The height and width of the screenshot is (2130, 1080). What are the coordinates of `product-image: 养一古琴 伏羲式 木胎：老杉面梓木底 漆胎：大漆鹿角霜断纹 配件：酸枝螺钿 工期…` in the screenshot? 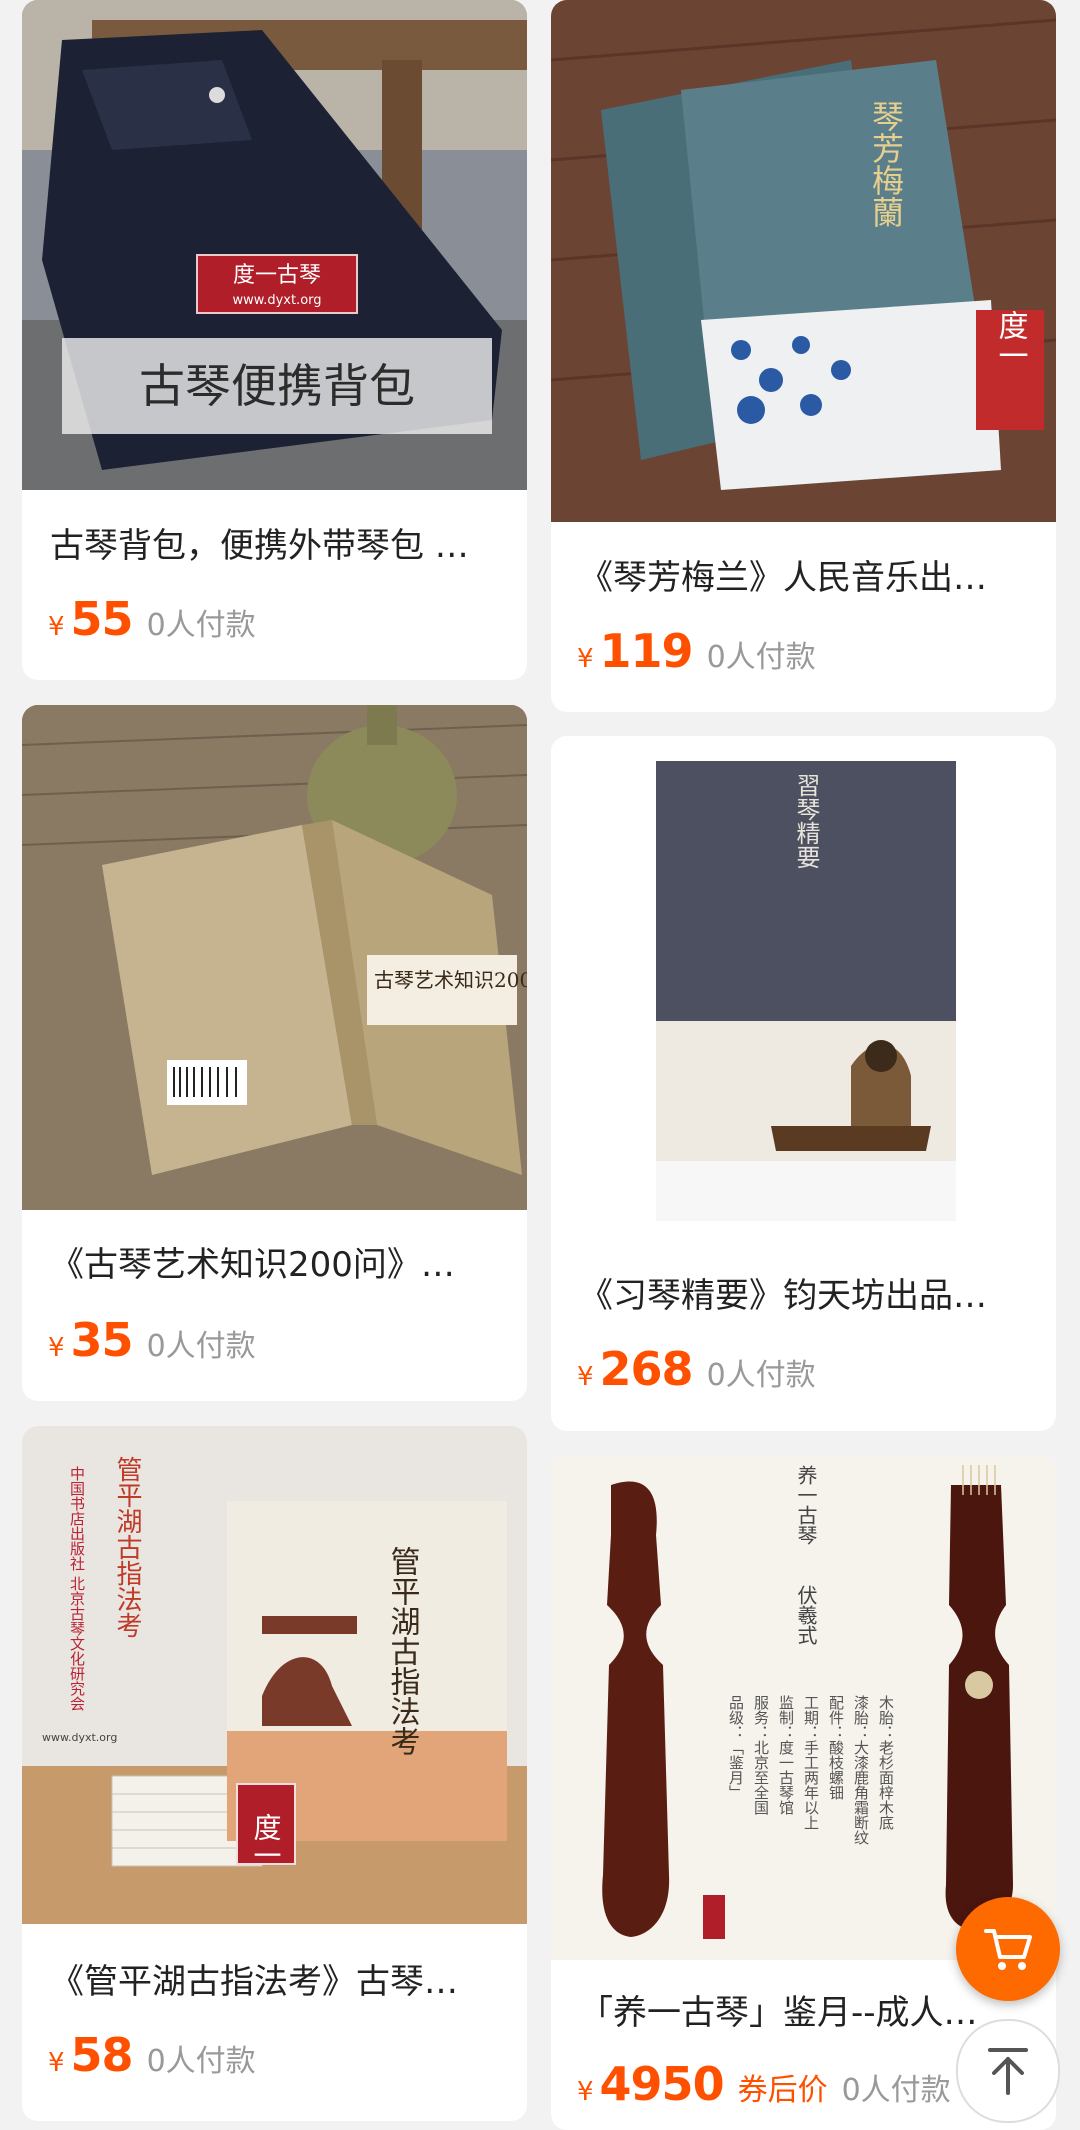 It's located at (803, 1707).